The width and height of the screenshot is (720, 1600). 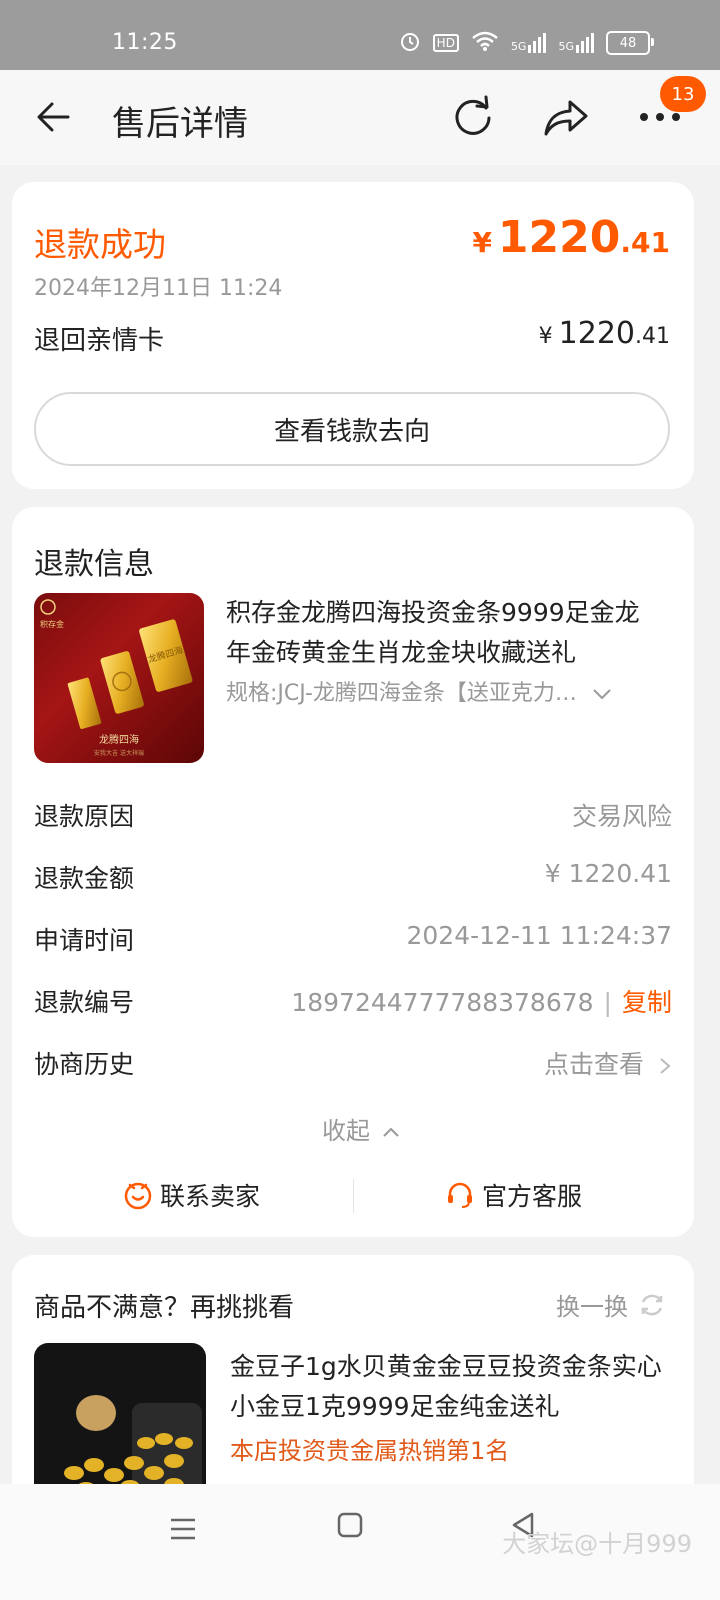 I want to click on notification-badge: 13, so click(x=683, y=94).